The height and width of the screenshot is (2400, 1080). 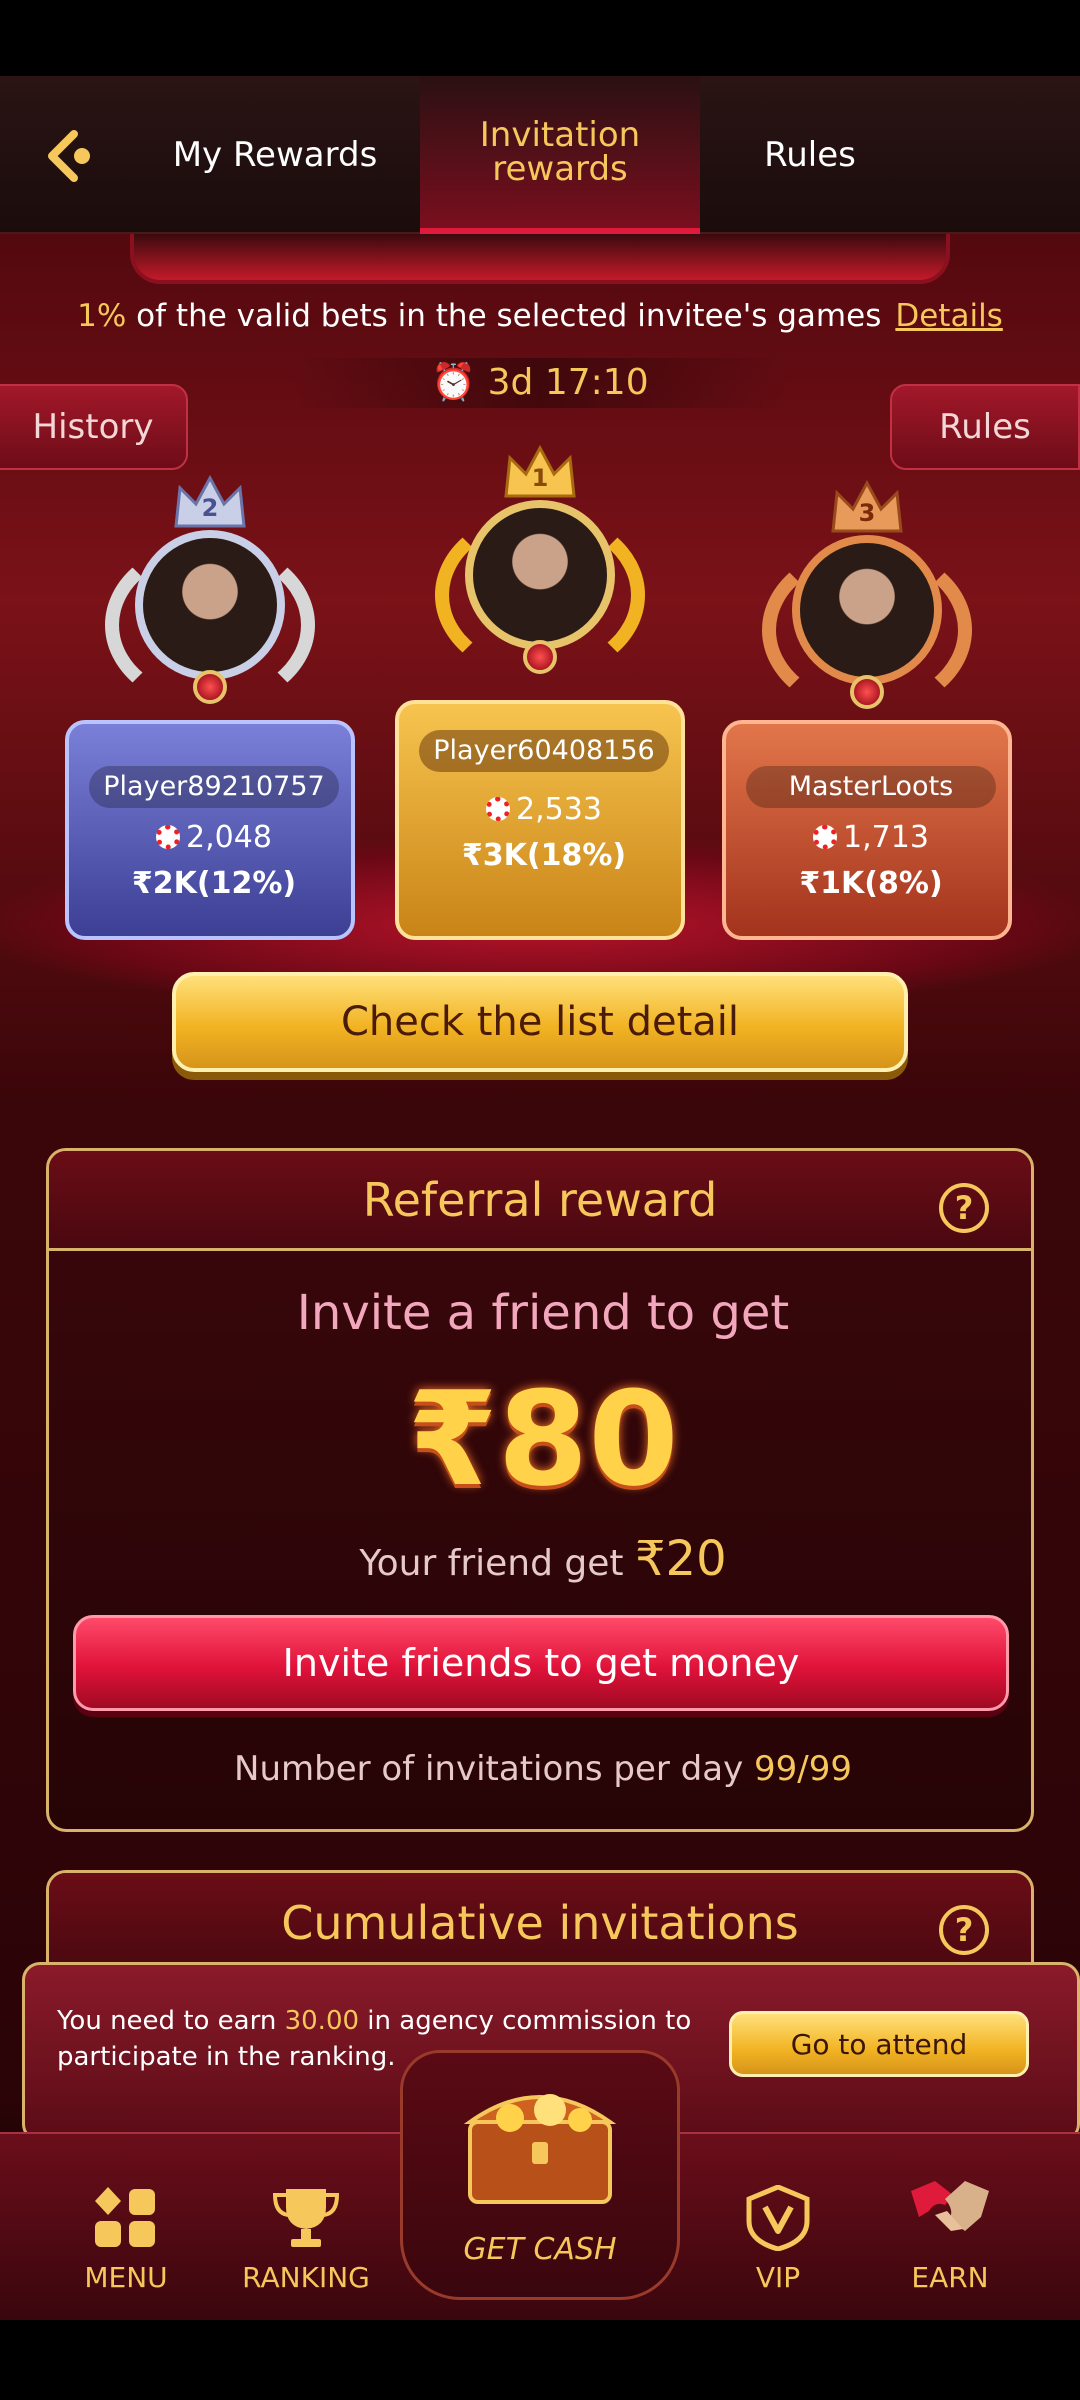 I want to click on gold-crown-icon: 1, so click(x=540, y=472).